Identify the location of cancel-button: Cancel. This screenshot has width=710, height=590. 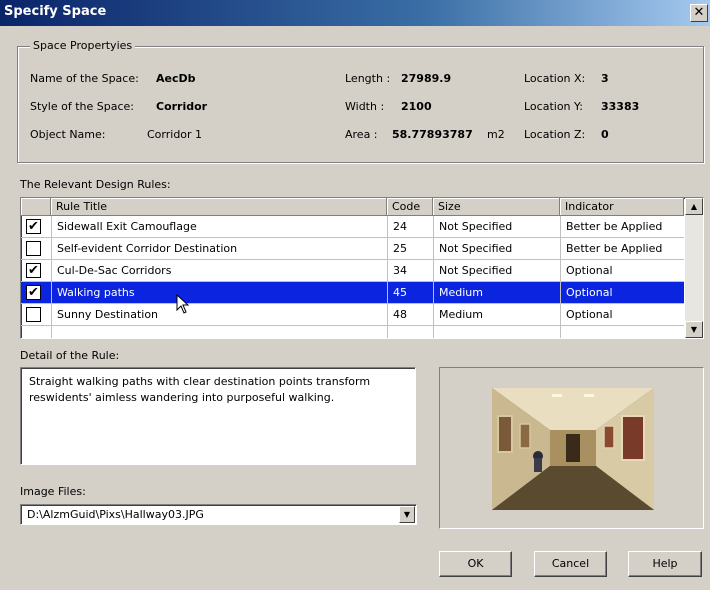
(570, 564).